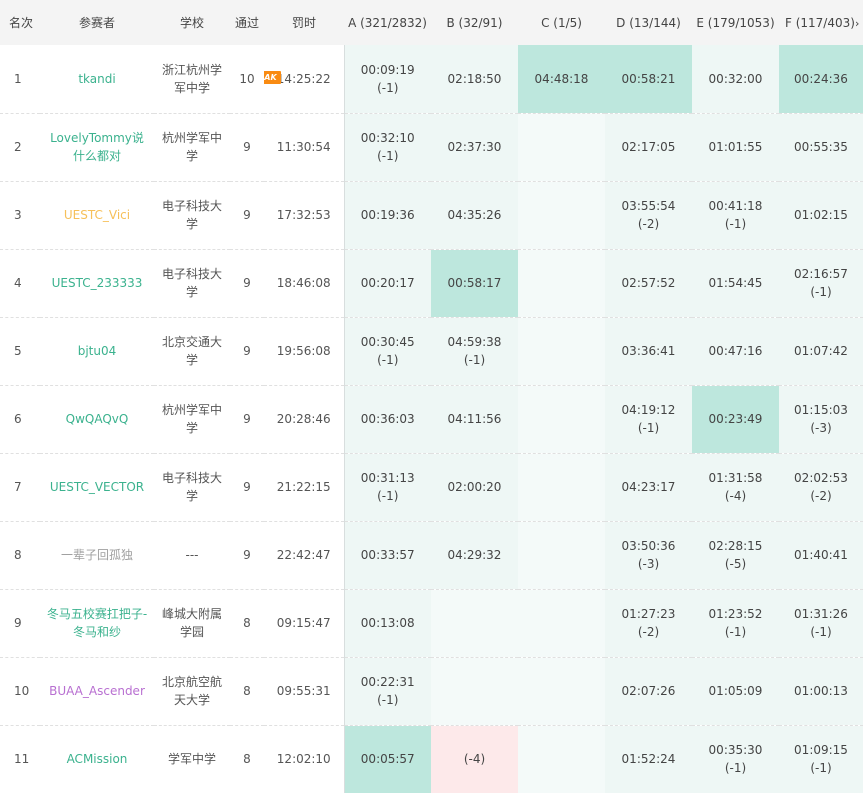 This screenshot has height=793, width=863. Describe the element at coordinates (821, 22) in the screenshot. I see `header-problem-f: F (117/403)›` at that location.